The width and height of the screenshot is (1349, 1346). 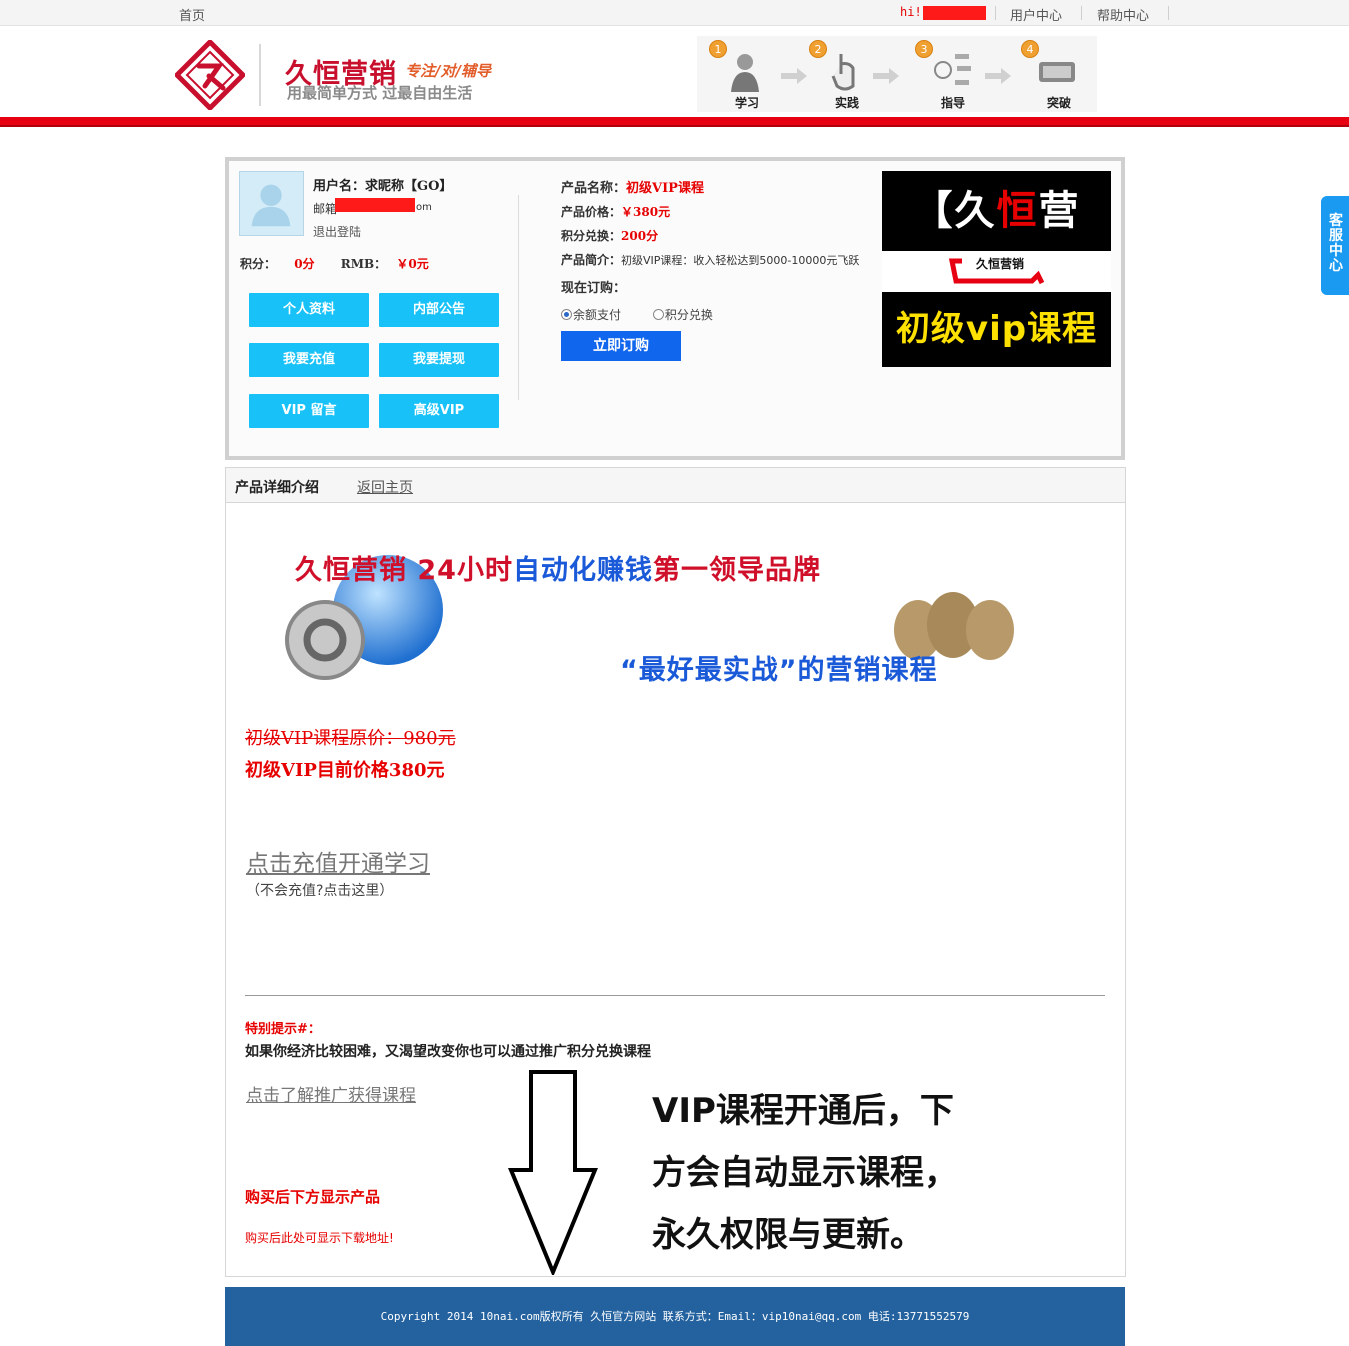 I want to click on product-price-label: 产品价格：, so click(x=591, y=212).